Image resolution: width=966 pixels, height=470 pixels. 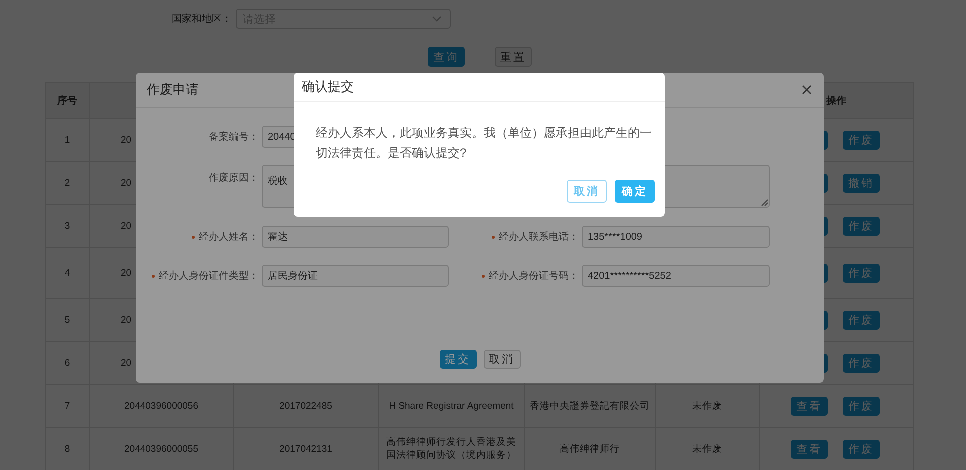 What do you see at coordinates (67, 363) in the screenshot?
I see `table-cell: 6` at bounding box center [67, 363].